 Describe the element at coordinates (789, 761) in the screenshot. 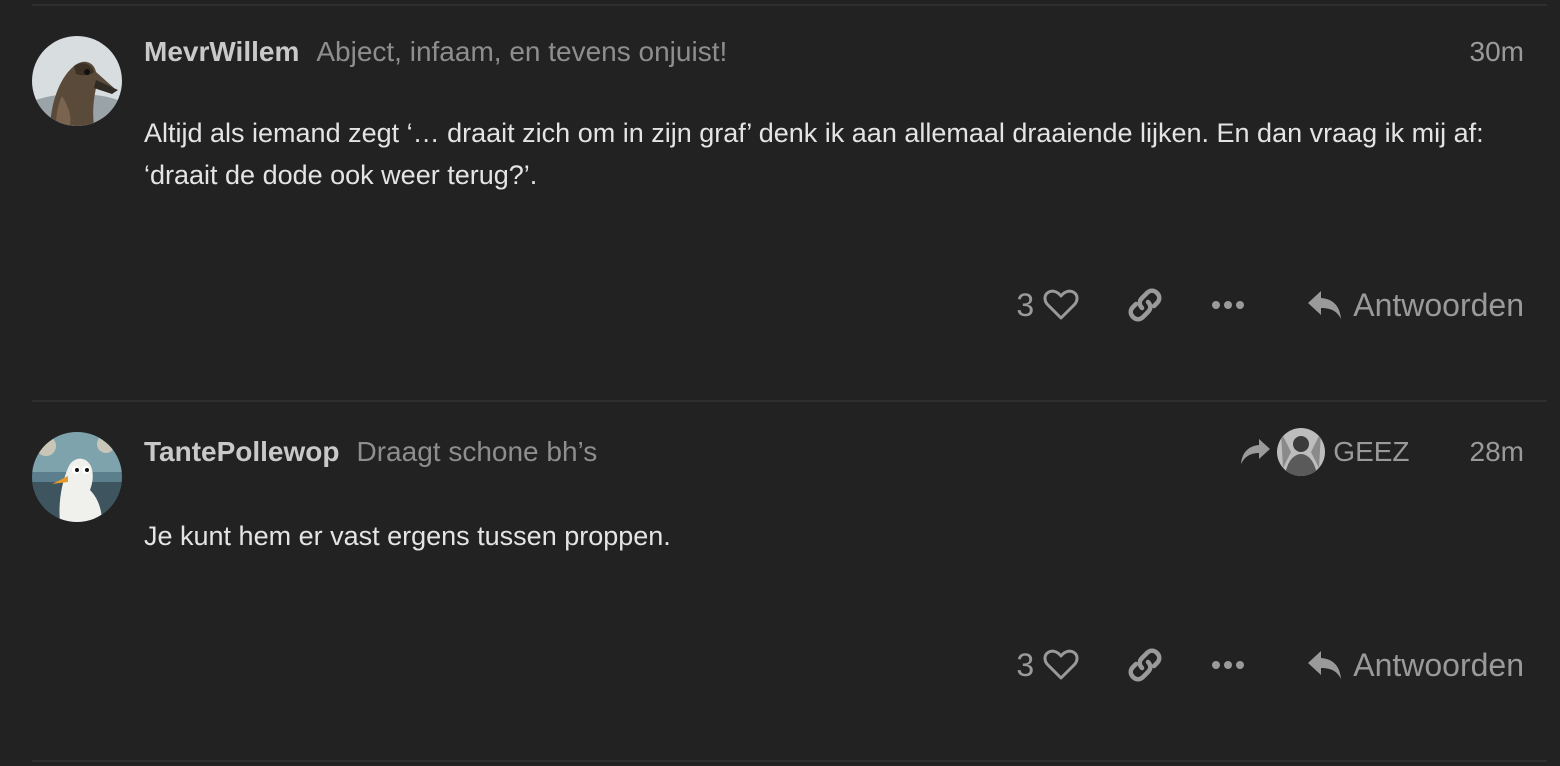

I see `bottom-divider` at that location.